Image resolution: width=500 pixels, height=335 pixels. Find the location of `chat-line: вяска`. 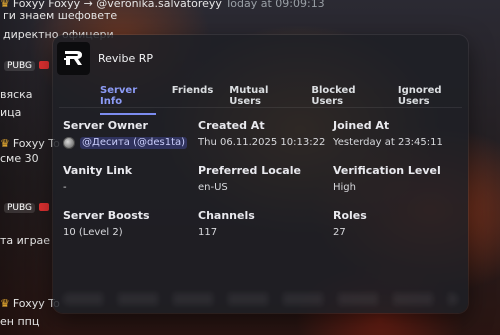

chat-line: вяска is located at coordinates (16, 94).